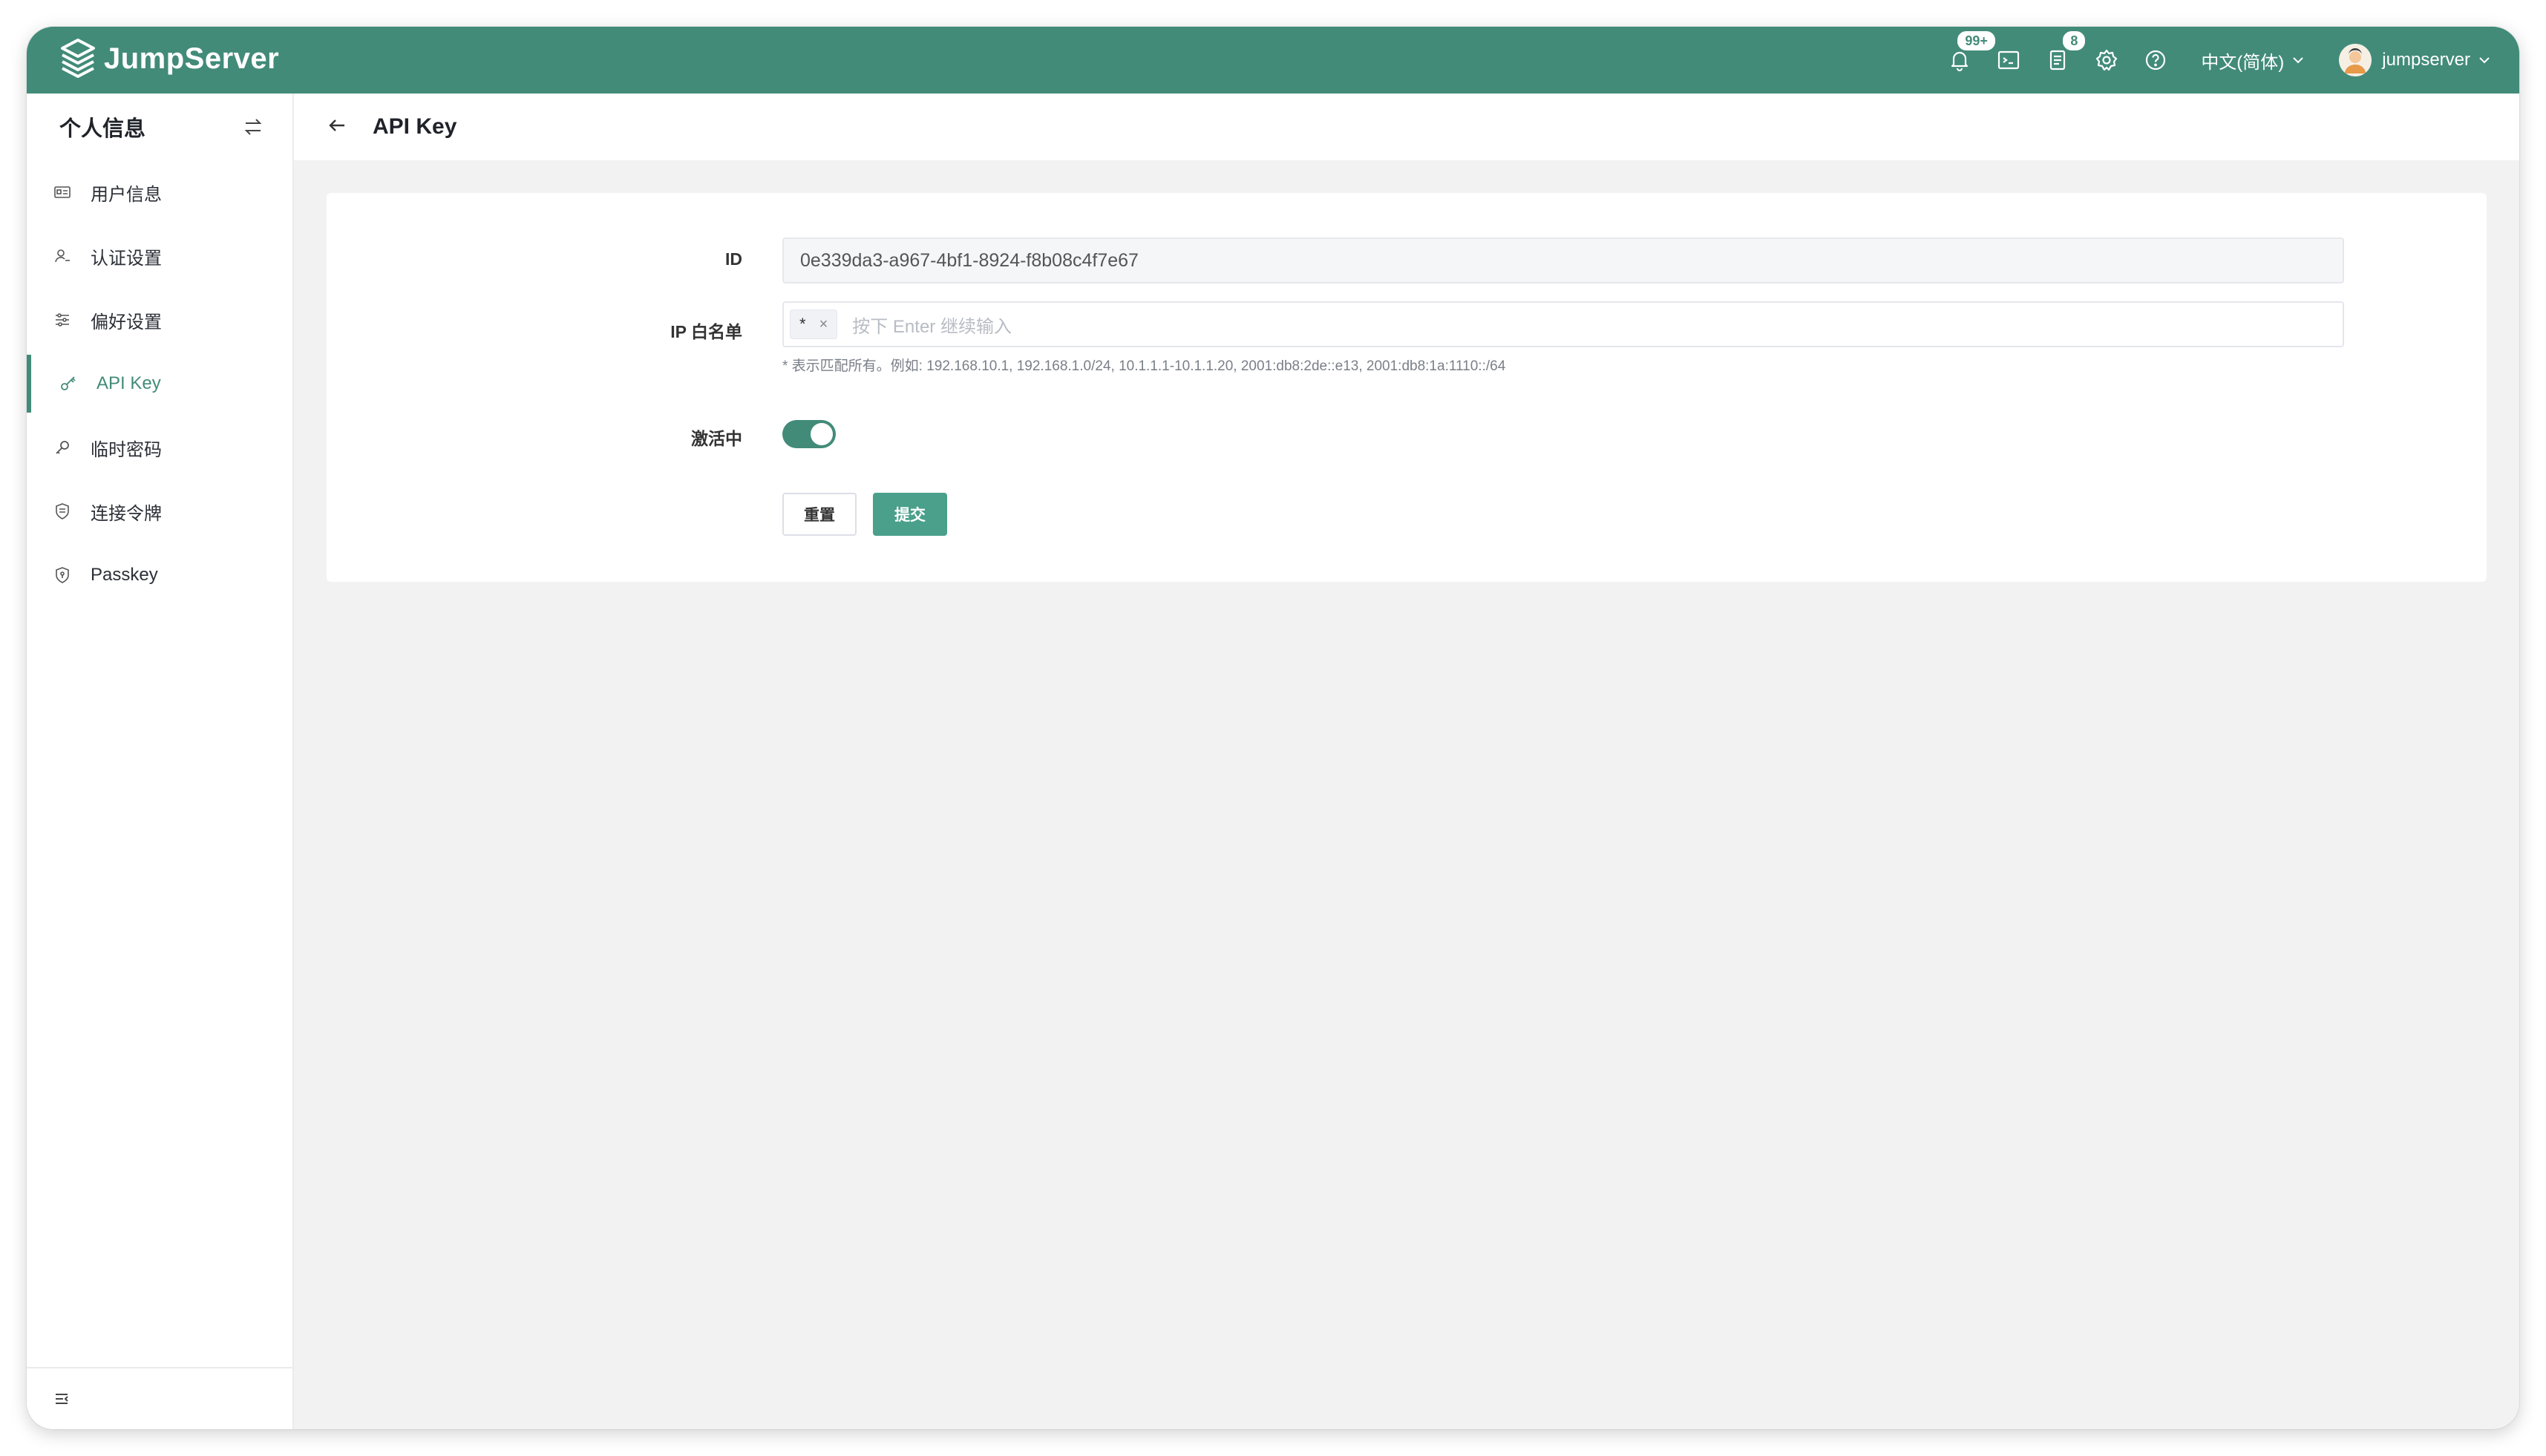 The width and height of the screenshot is (2546, 1456). Describe the element at coordinates (910, 514) in the screenshot. I see `submit-button: 提交` at that location.